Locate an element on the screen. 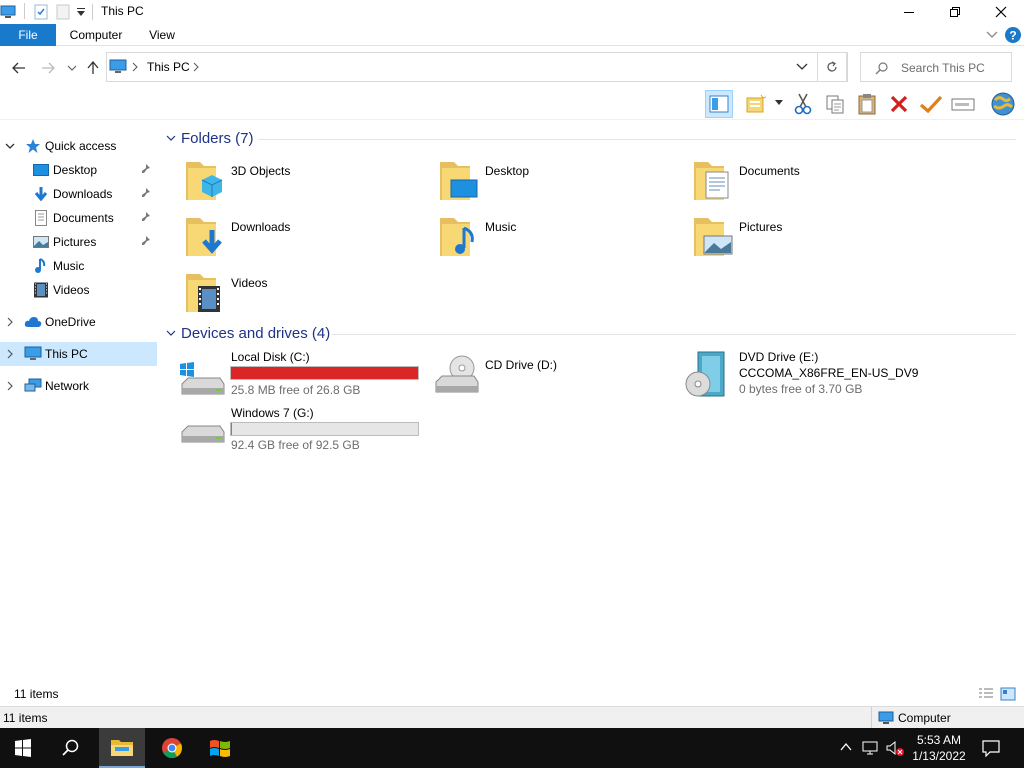  expand-ribbon-icon is located at coordinates (992, 35).